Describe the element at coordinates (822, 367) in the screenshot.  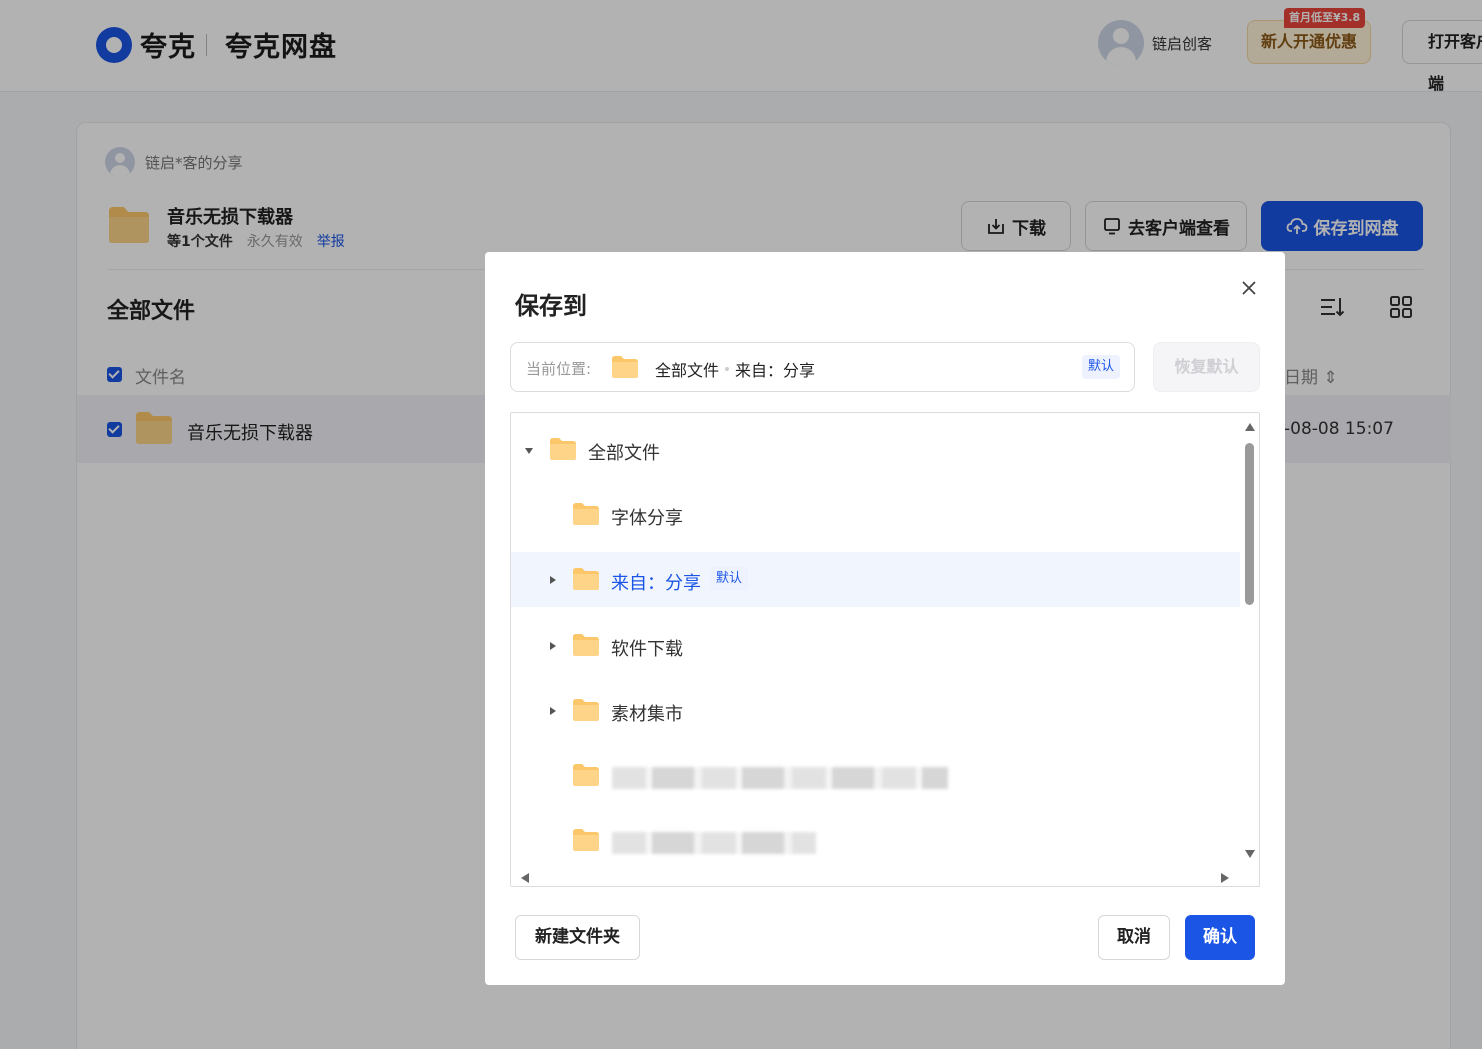
I see `current-location-bar: 当前位置: 全部文件 来自：分享 默认` at that location.